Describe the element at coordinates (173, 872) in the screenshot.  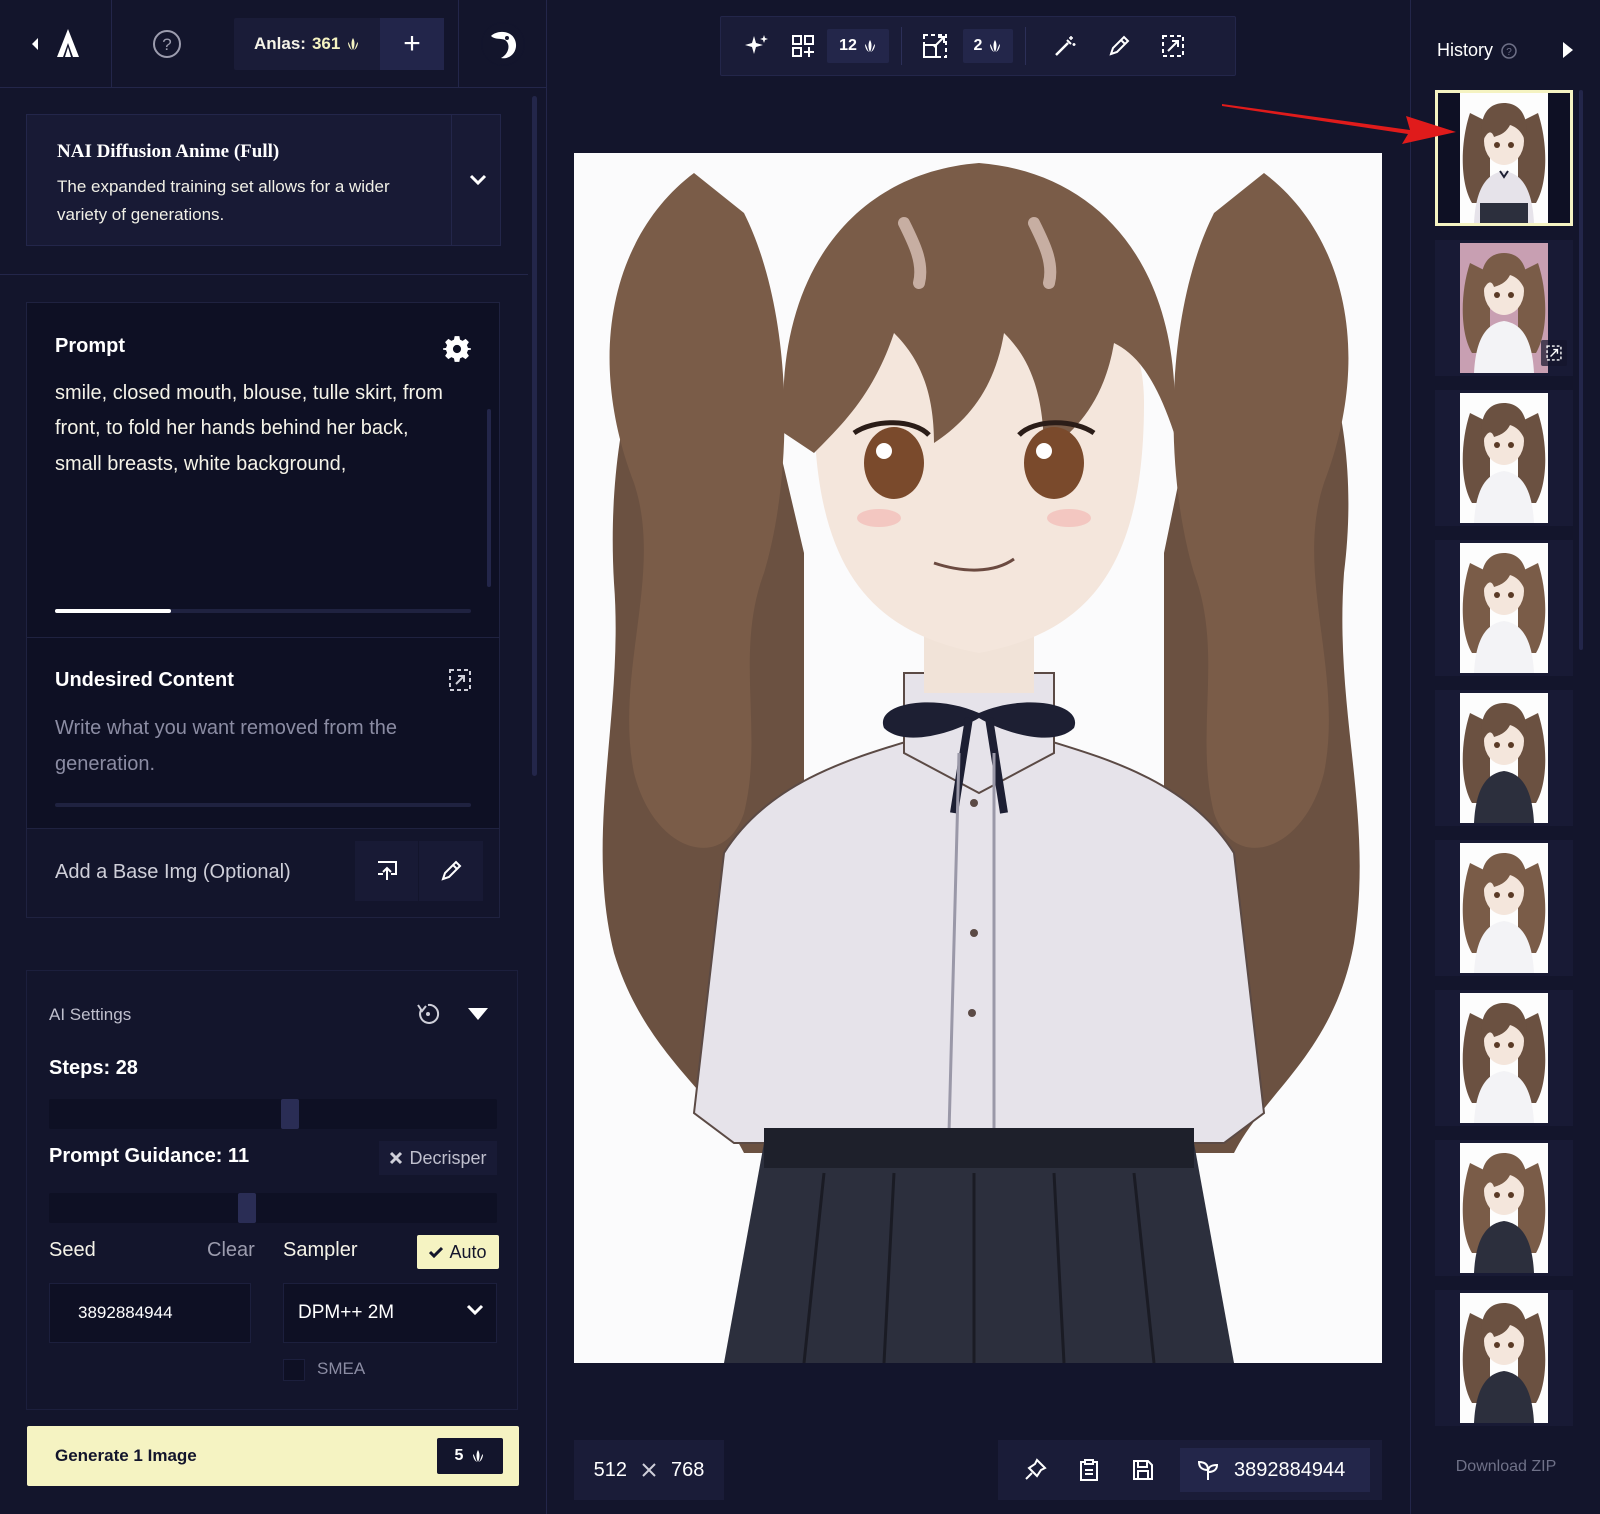
I see `base-image-label: Add a Base Img (Optional)` at that location.